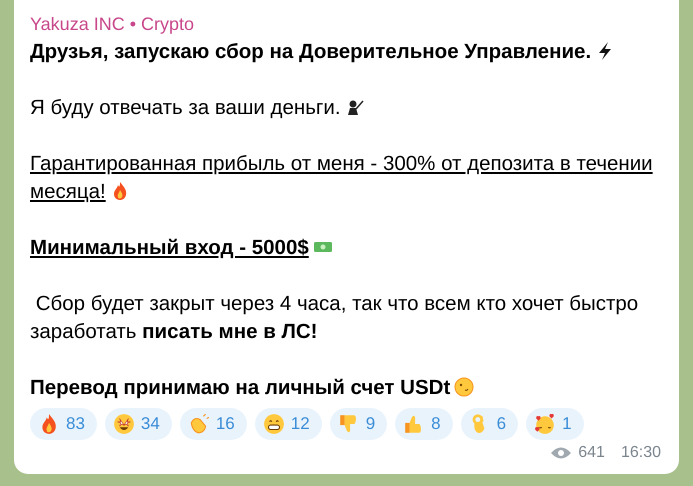  What do you see at coordinates (336, 303) in the screenshot?
I see `message-text: Сбор будет закрыт через 4 часа, так что всем кто хочет быстро` at bounding box center [336, 303].